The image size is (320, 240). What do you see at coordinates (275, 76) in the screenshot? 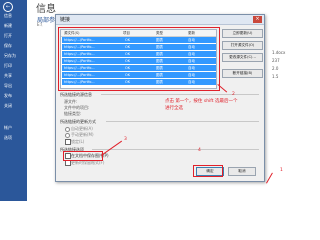
I see `side-line-4: 1.5` at bounding box center [275, 76].